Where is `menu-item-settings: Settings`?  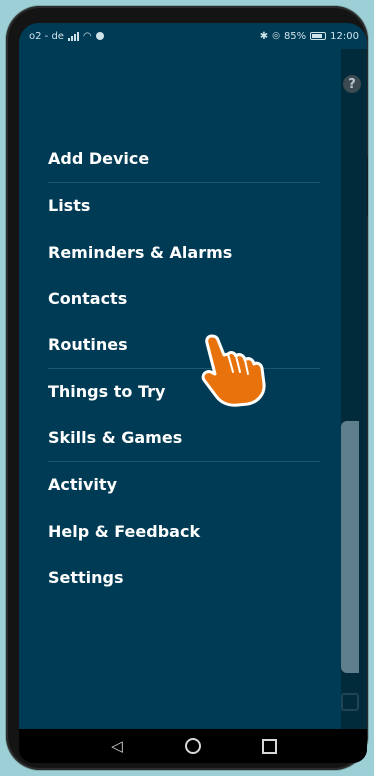 menu-item-settings: Settings is located at coordinates (184, 578).